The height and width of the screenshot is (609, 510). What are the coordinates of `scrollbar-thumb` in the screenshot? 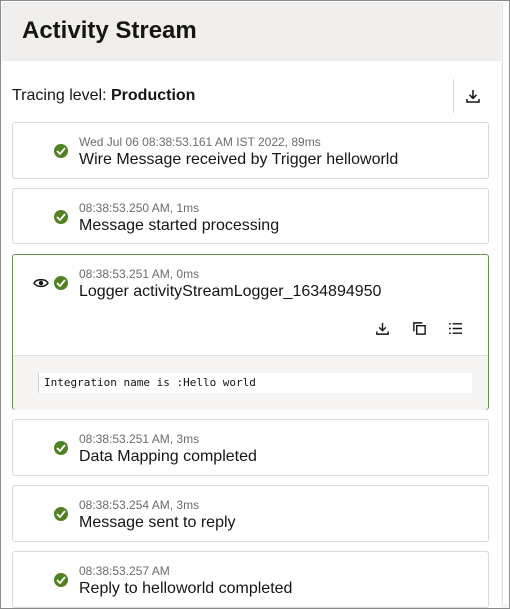 It's located at (505, 304).